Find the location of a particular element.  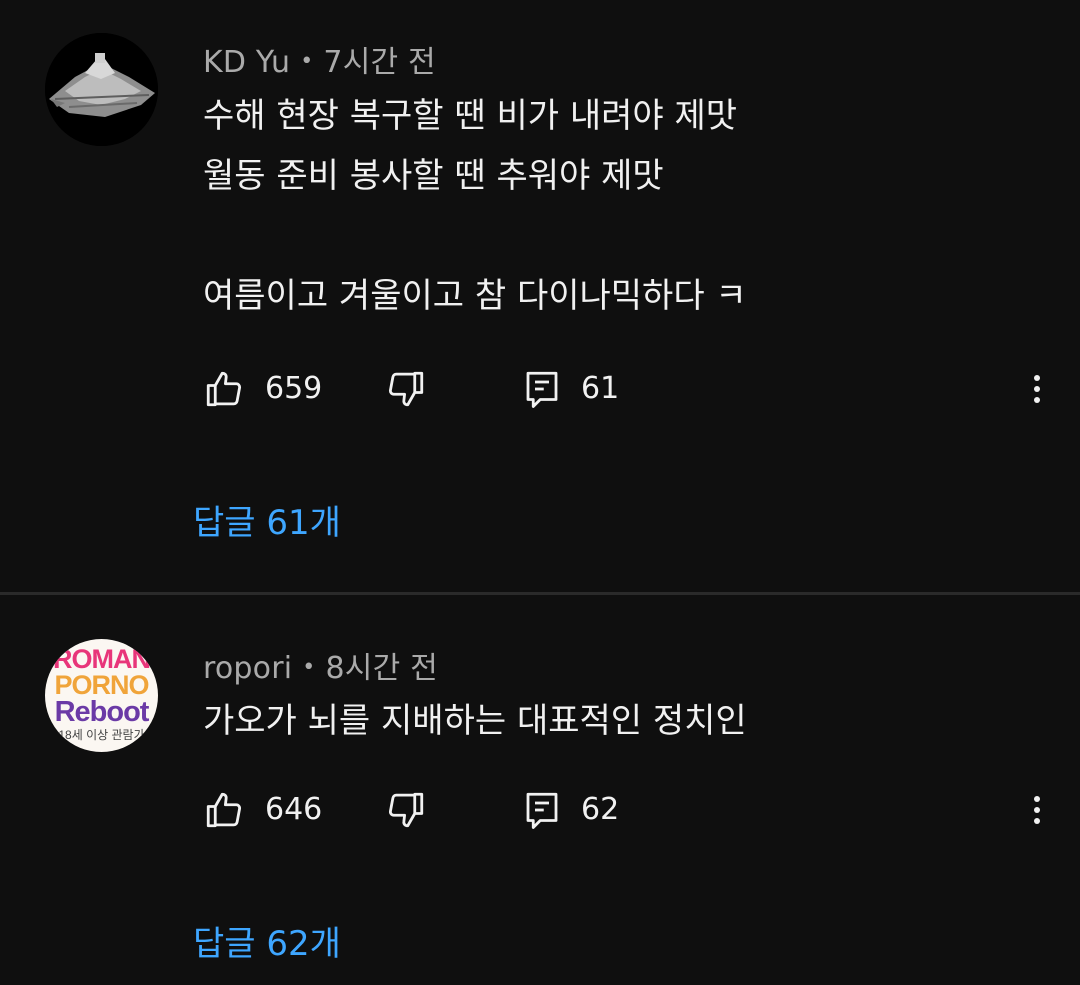

poster-text: 18세 이상 관람가 is located at coordinates (101, 735).